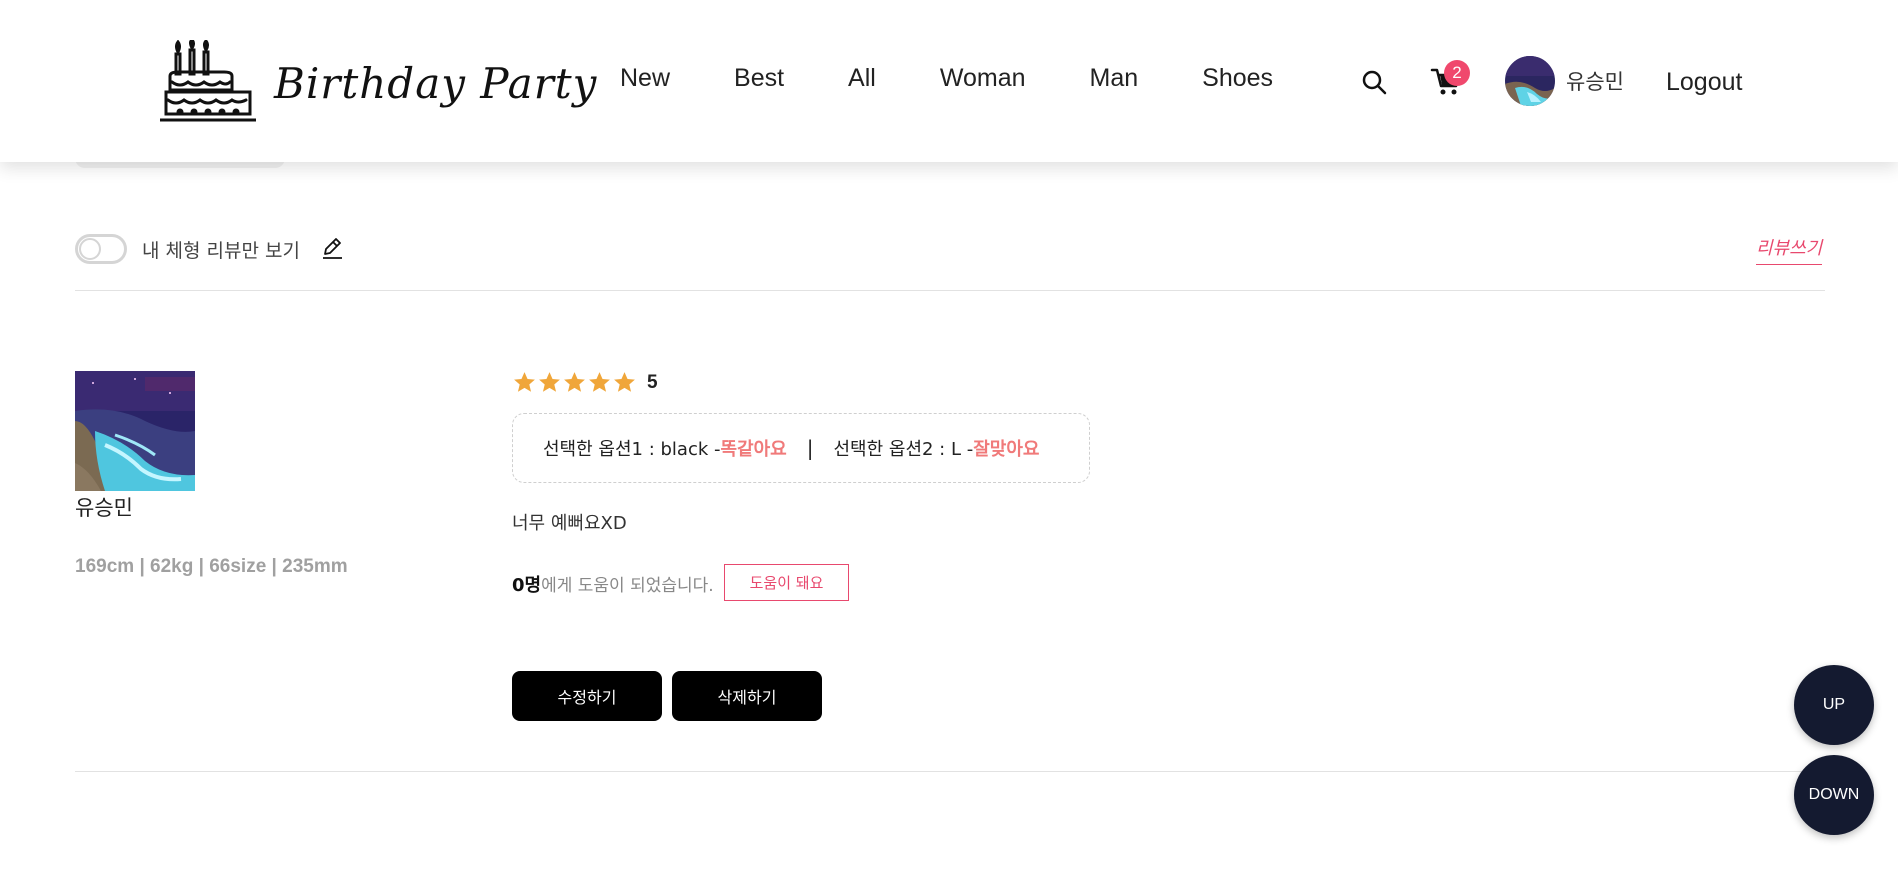 The width and height of the screenshot is (1898, 875). What do you see at coordinates (632, 449) in the screenshot?
I see `option1-label: 선택한 옵션1 : black -` at bounding box center [632, 449].